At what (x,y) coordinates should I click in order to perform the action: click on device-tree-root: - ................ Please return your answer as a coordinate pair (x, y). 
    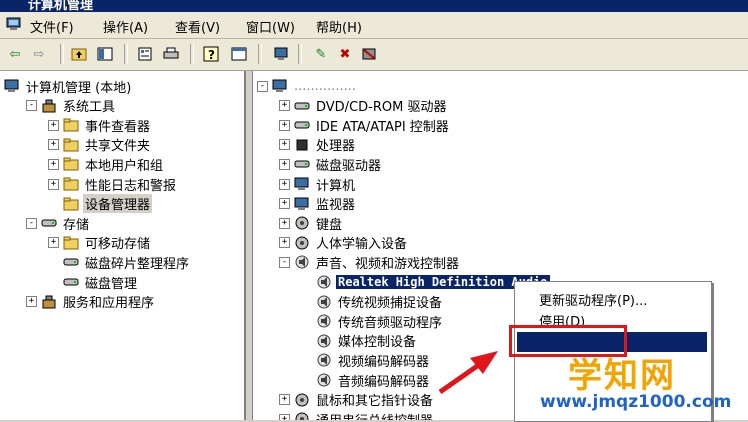
    Looking at the image, I should click on (307, 86).